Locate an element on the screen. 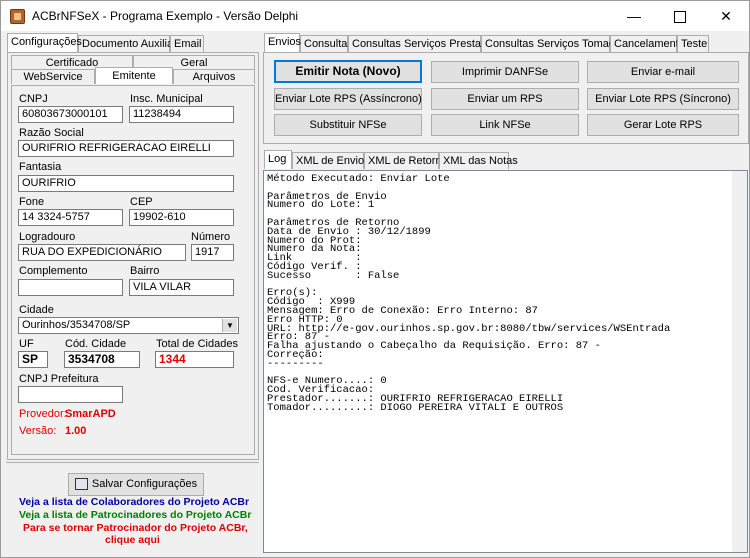 The height and width of the screenshot is (558, 750). gerar-lote-rps-button: Gerar Lote RPS is located at coordinates (663, 125).